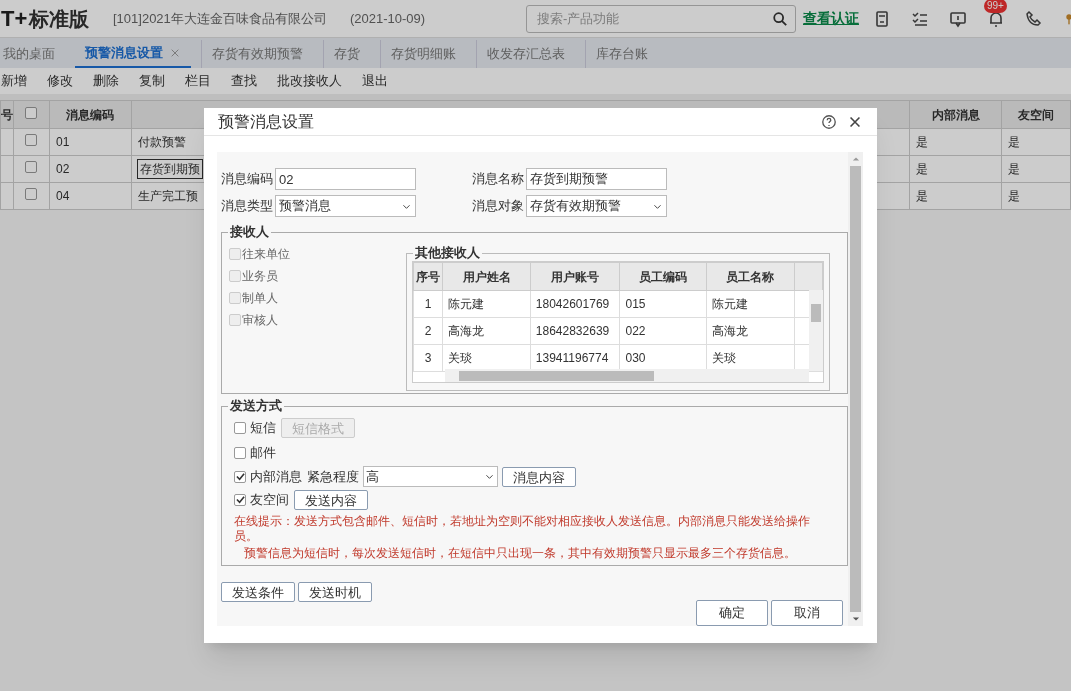 Image resolution: width=1071 pixels, height=691 pixels. I want to click on verify-link: 查看认证, so click(831, 18).